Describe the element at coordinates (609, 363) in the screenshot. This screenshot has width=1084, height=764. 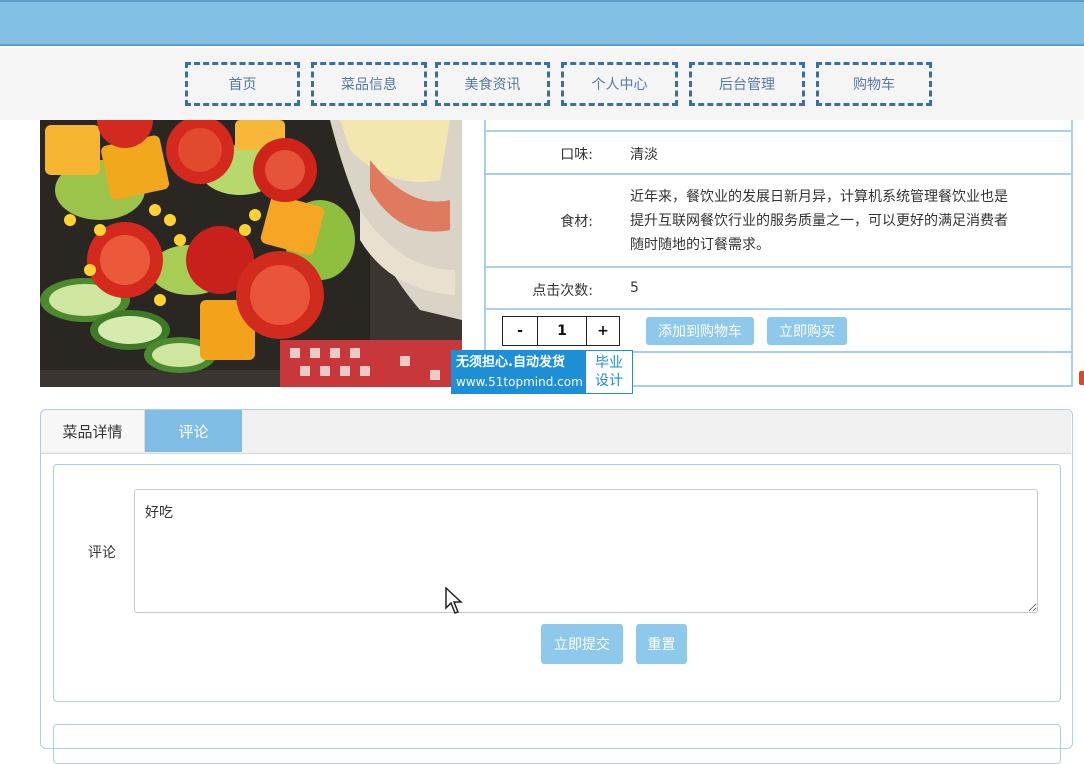
I see `watermark-right-line1: 毕业` at that location.